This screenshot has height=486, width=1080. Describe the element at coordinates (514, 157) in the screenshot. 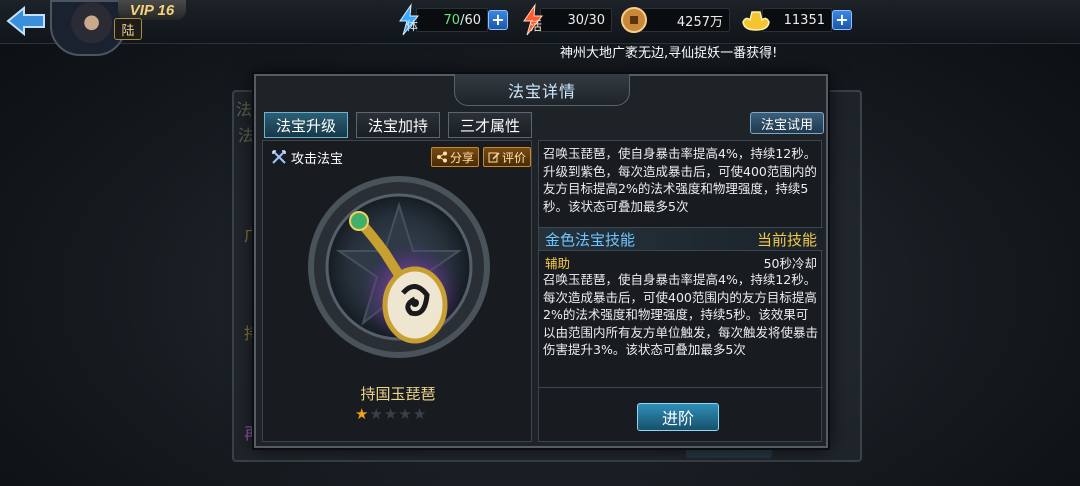

I see `review-label: 评价` at that location.